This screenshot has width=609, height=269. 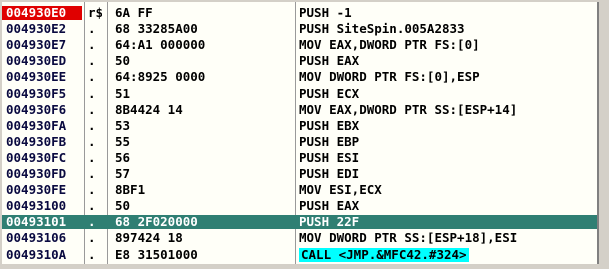 I want to click on address-cell: 004930EE, so click(x=36, y=77).